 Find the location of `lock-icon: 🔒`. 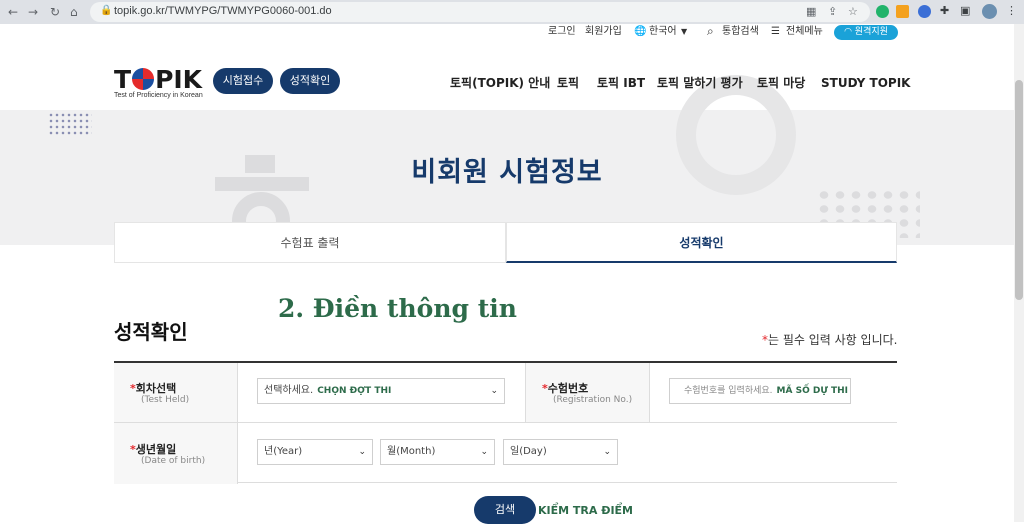

lock-icon: 🔒 is located at coordinates (106, 10).